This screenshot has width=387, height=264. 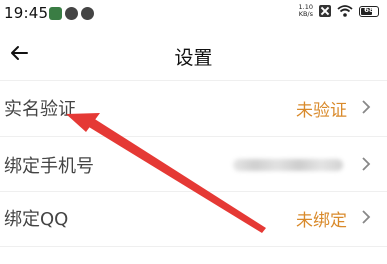 I want to click on notification-icons, so click(x=71, y=13).